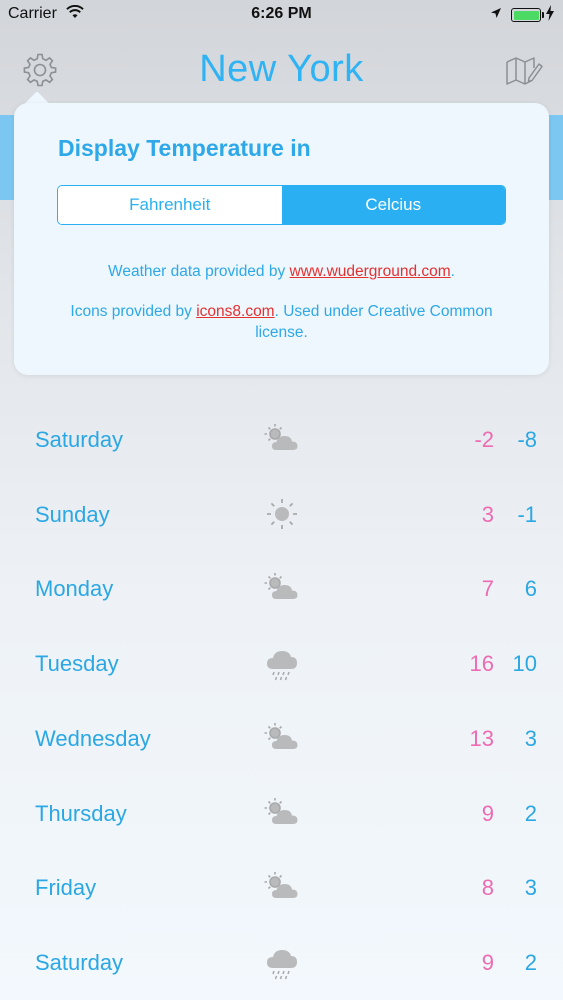  I want to click on high-temp: 16, so click(481, 664).